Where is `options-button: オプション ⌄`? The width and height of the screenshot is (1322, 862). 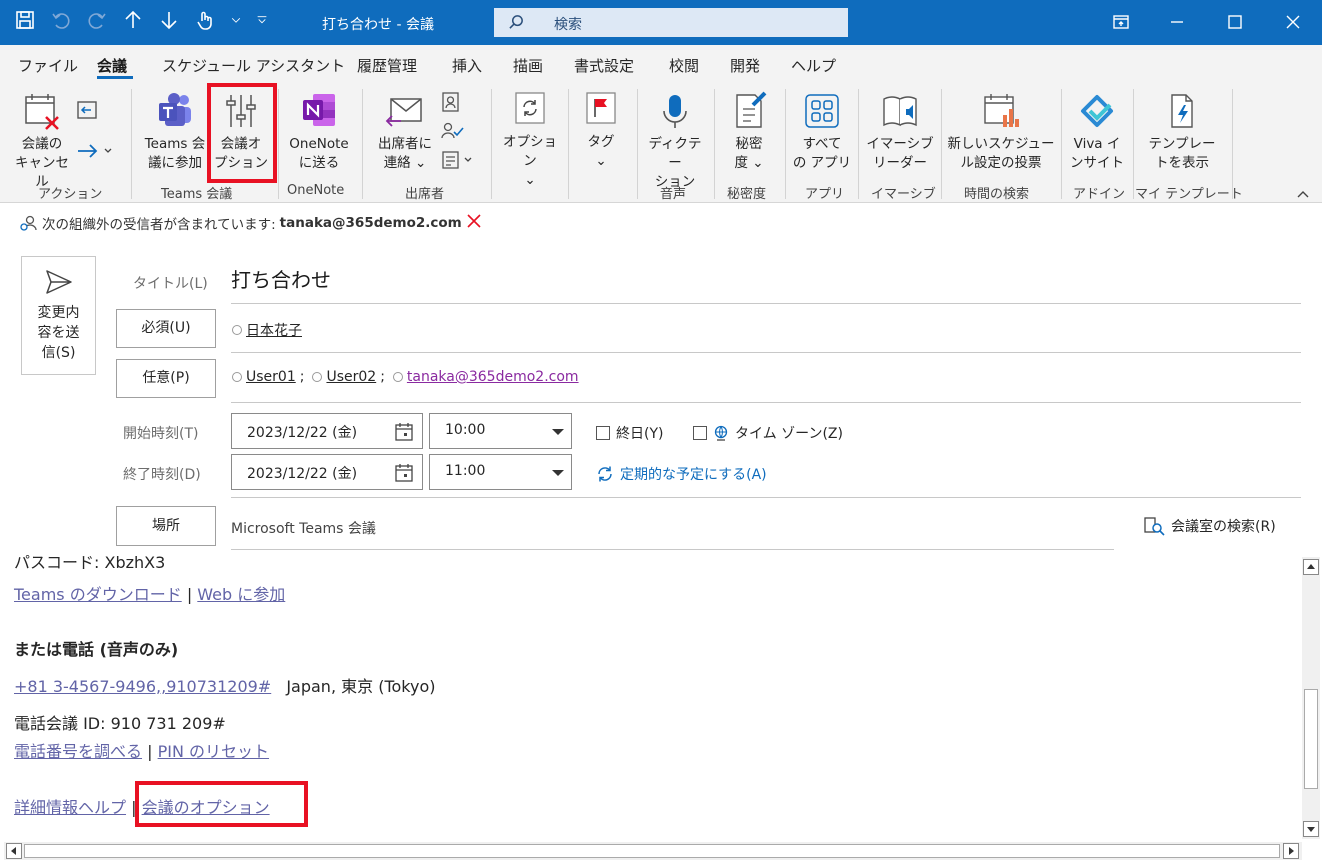
options-button: オプション ⌄ is located at coordinates (530, 139).